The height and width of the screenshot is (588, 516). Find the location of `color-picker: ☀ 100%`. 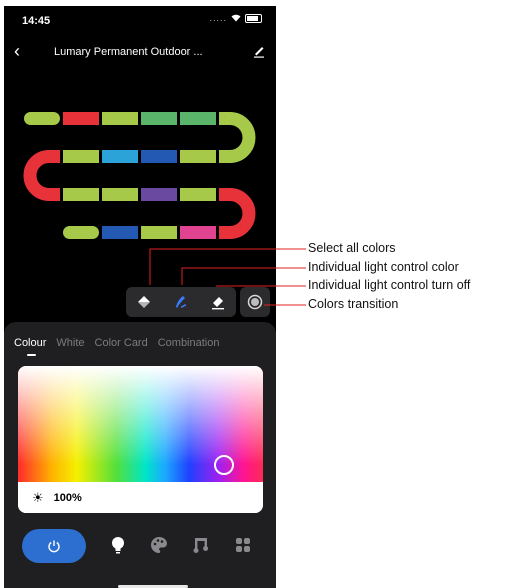

color-picker: ☀ 100% is located at coordinates (140, 439).